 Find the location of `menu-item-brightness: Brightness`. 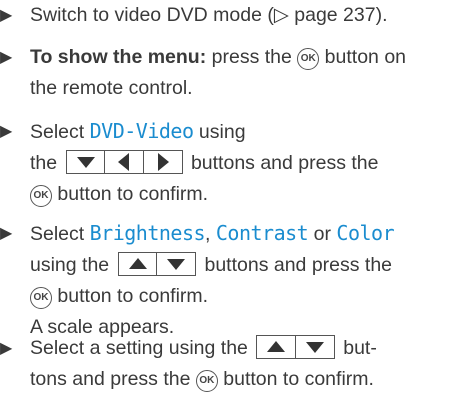

menu-item-brightness: Brightness is located at coordinates (147, 233).